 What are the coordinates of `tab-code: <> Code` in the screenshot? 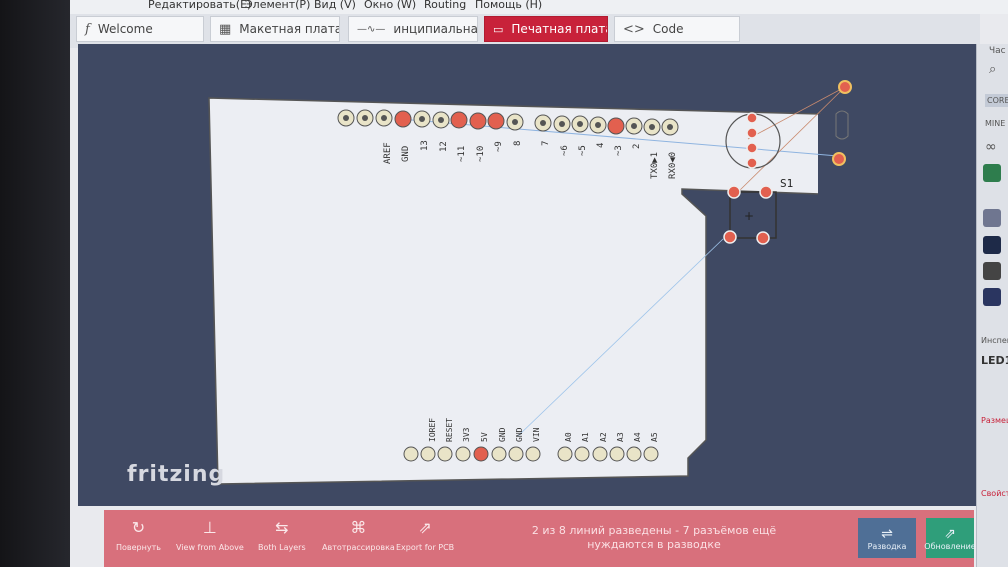 It's located at (677, 29).